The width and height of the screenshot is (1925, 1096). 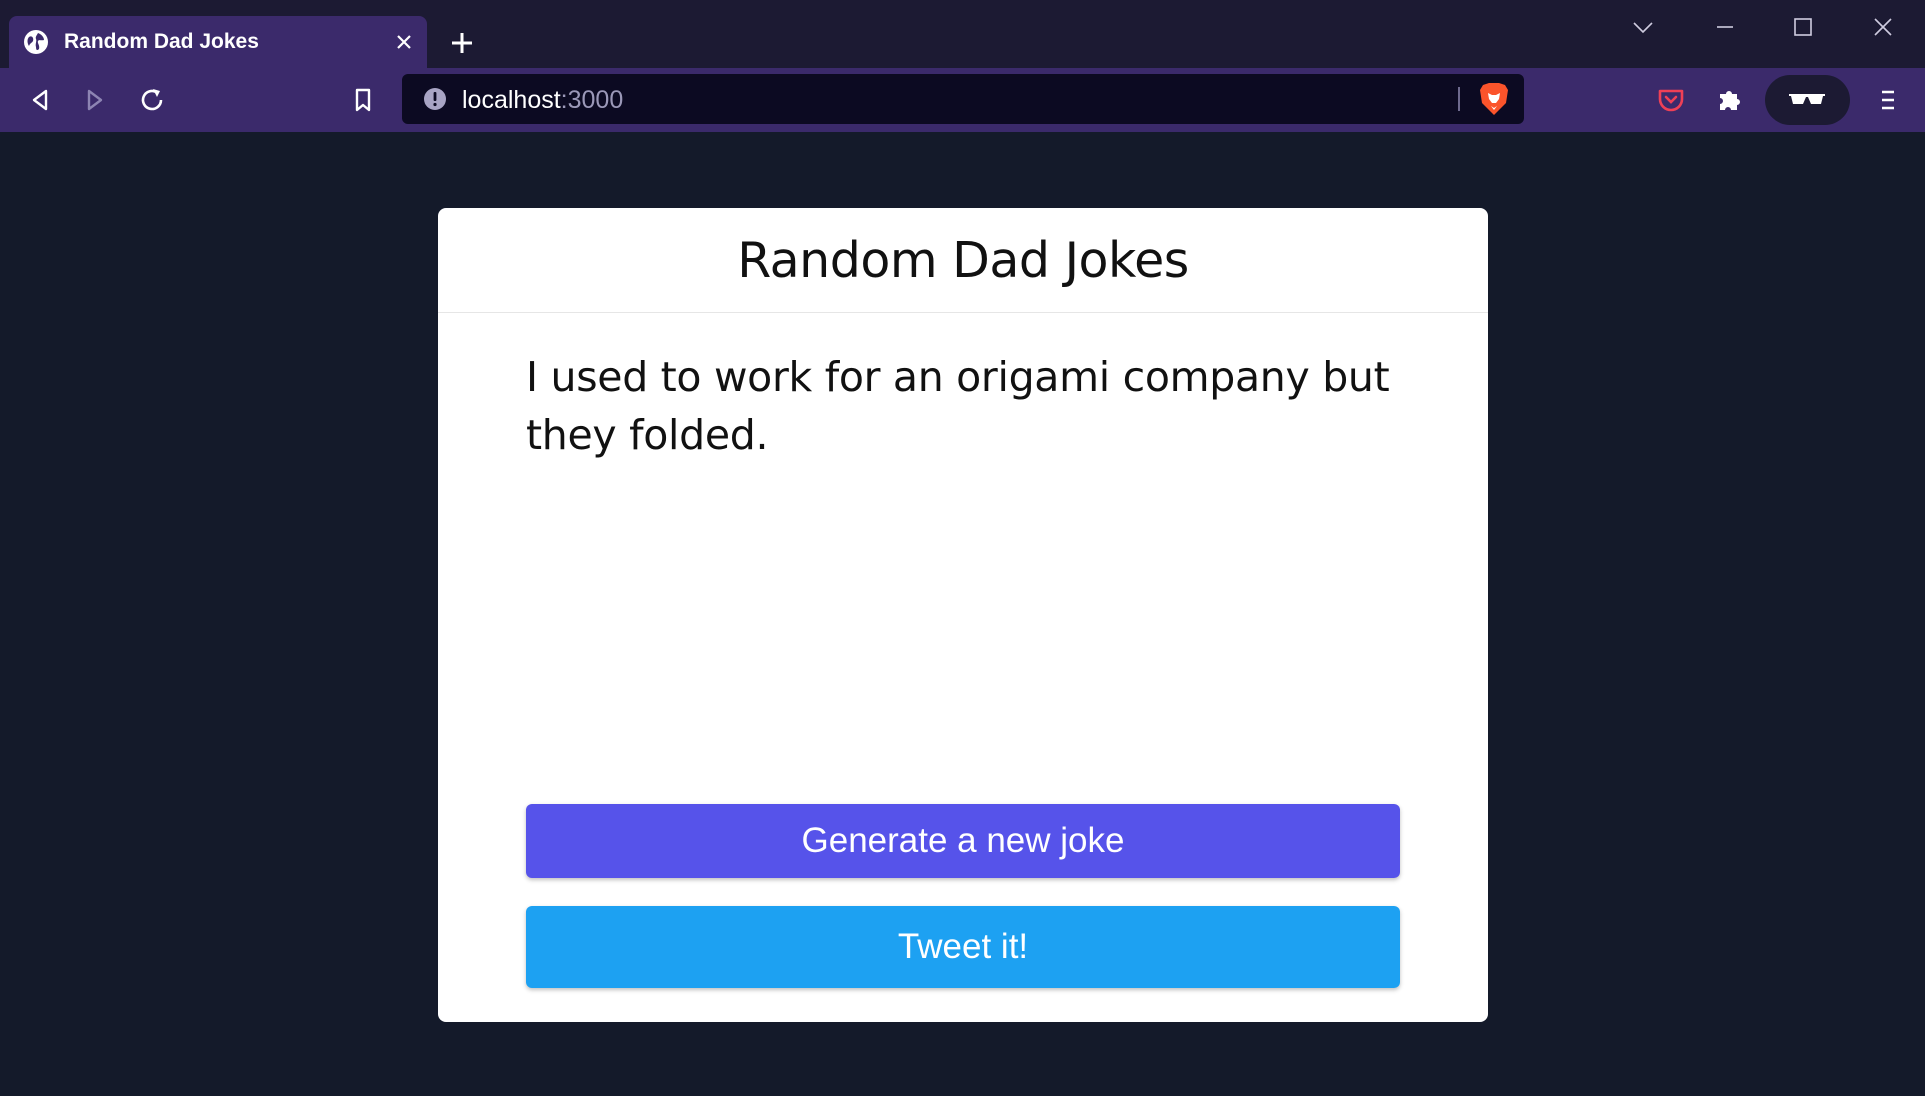 I want to click on info-icon, so click(x=435, y=99).